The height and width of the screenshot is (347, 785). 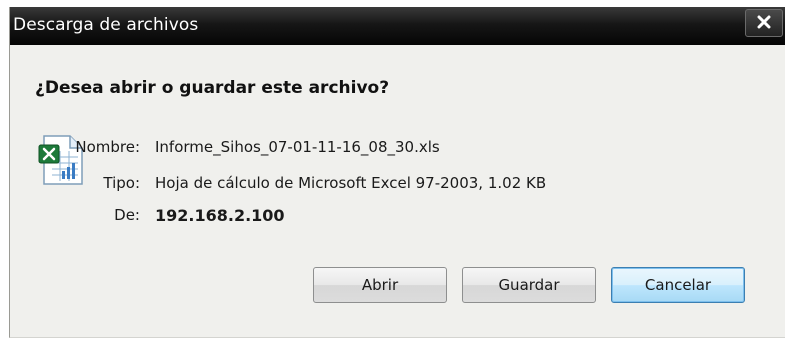 What do you see at coordinates (380, 285) in the screenshot?
I see `open-button: Abrir` at bounding box center [380, 285].